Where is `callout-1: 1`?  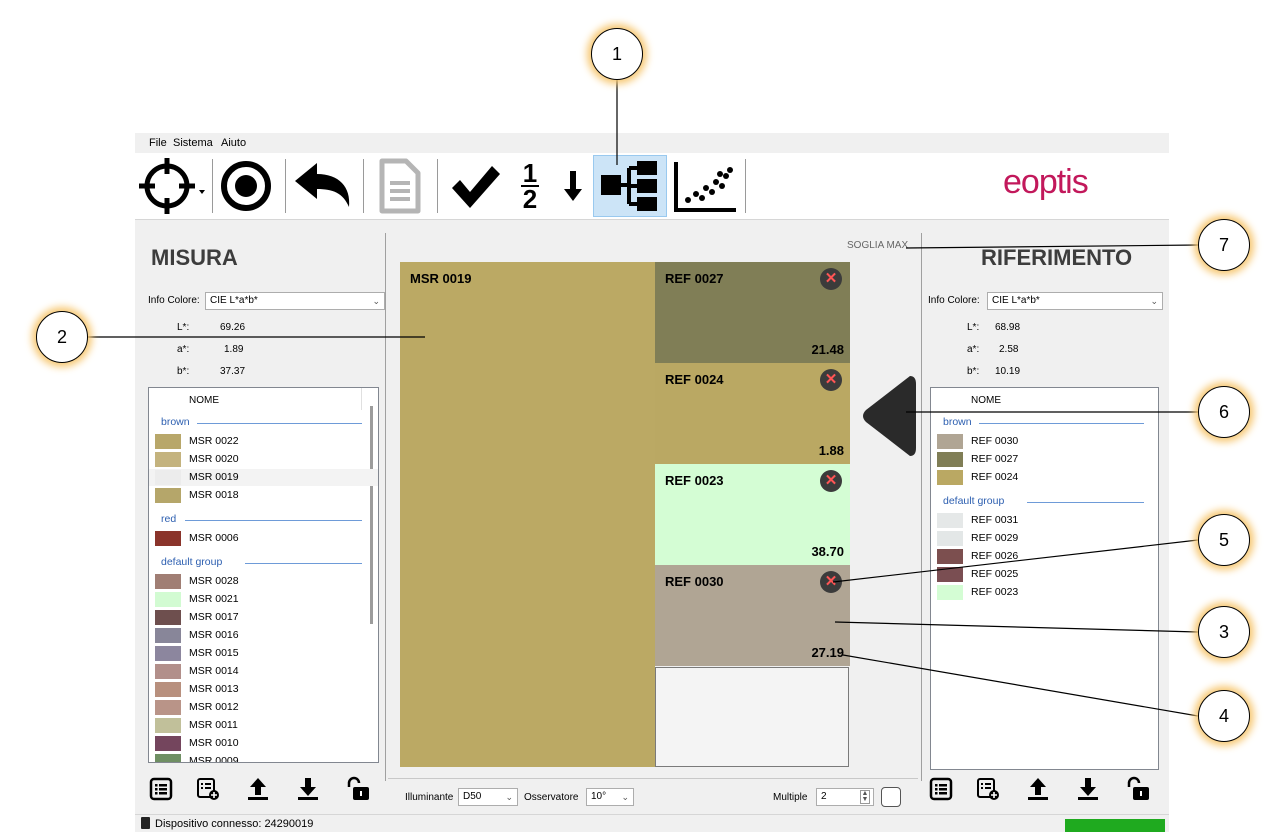 callout-1: 1 is located at coordinates (617, 54).